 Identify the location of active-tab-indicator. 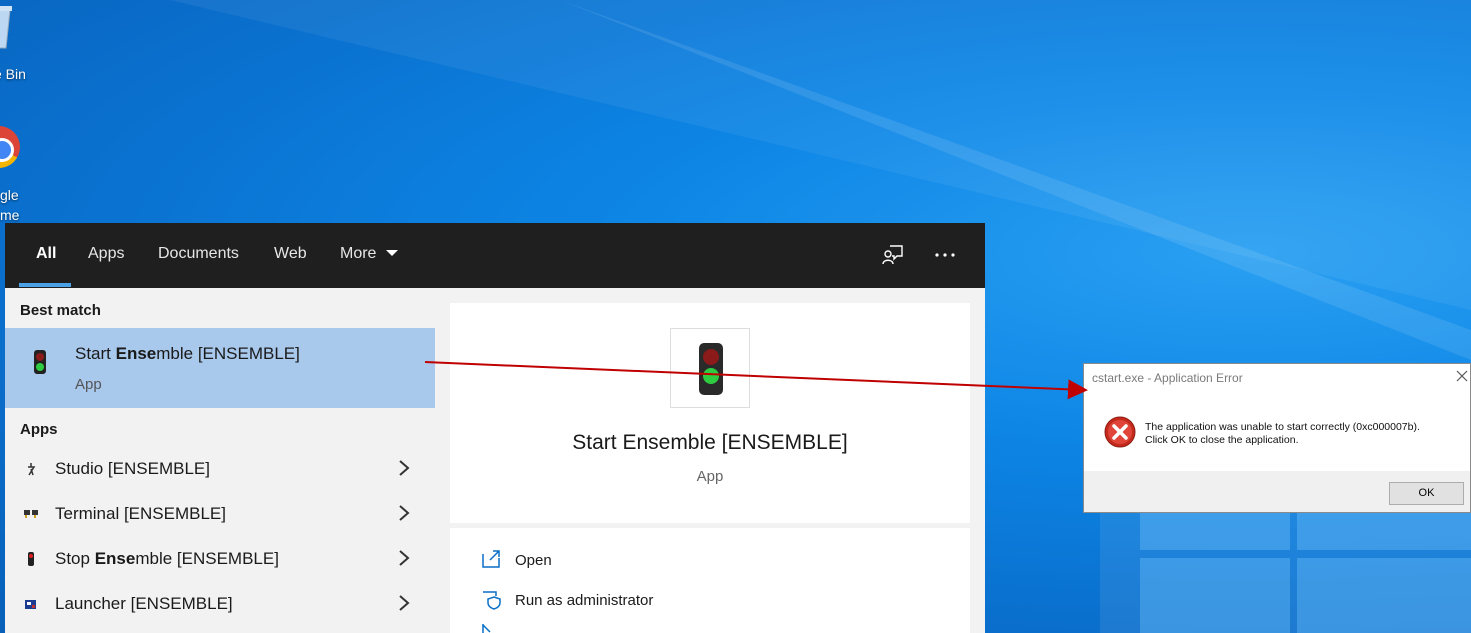
(45, 285).